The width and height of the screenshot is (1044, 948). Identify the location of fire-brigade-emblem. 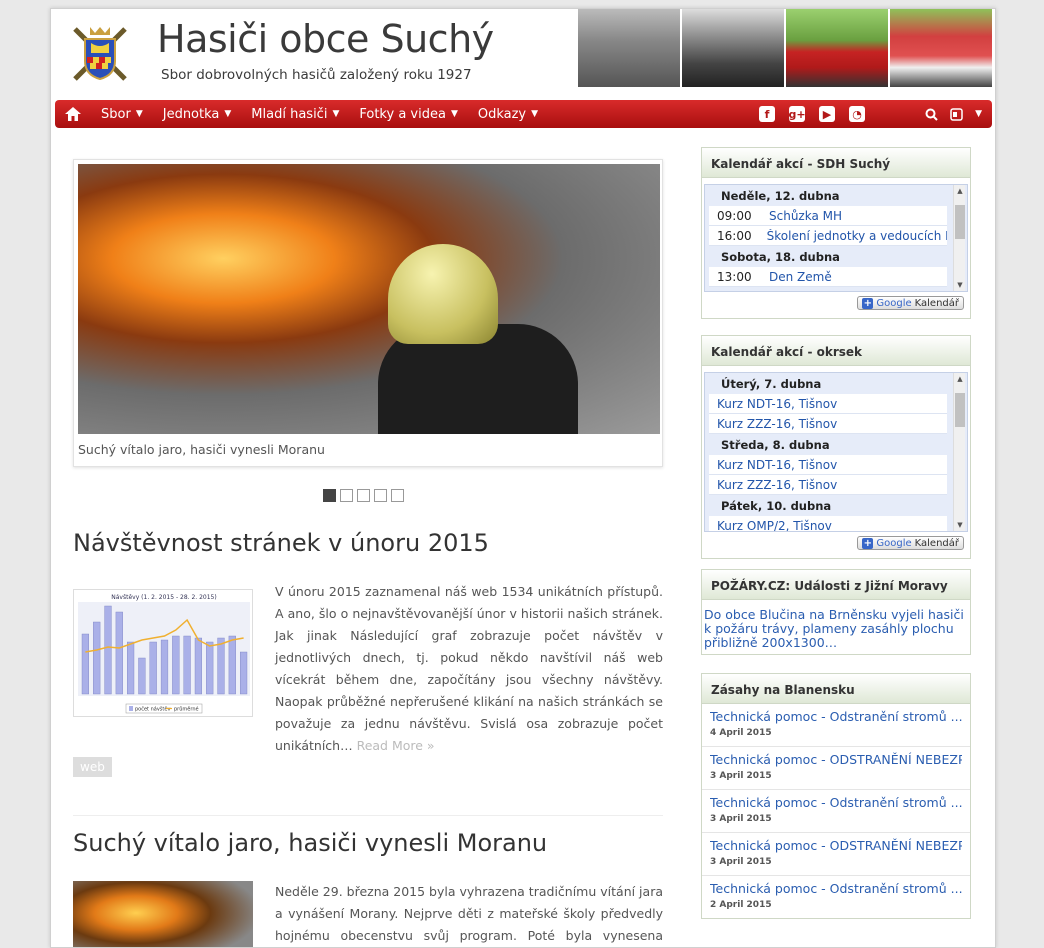
(100, 54).